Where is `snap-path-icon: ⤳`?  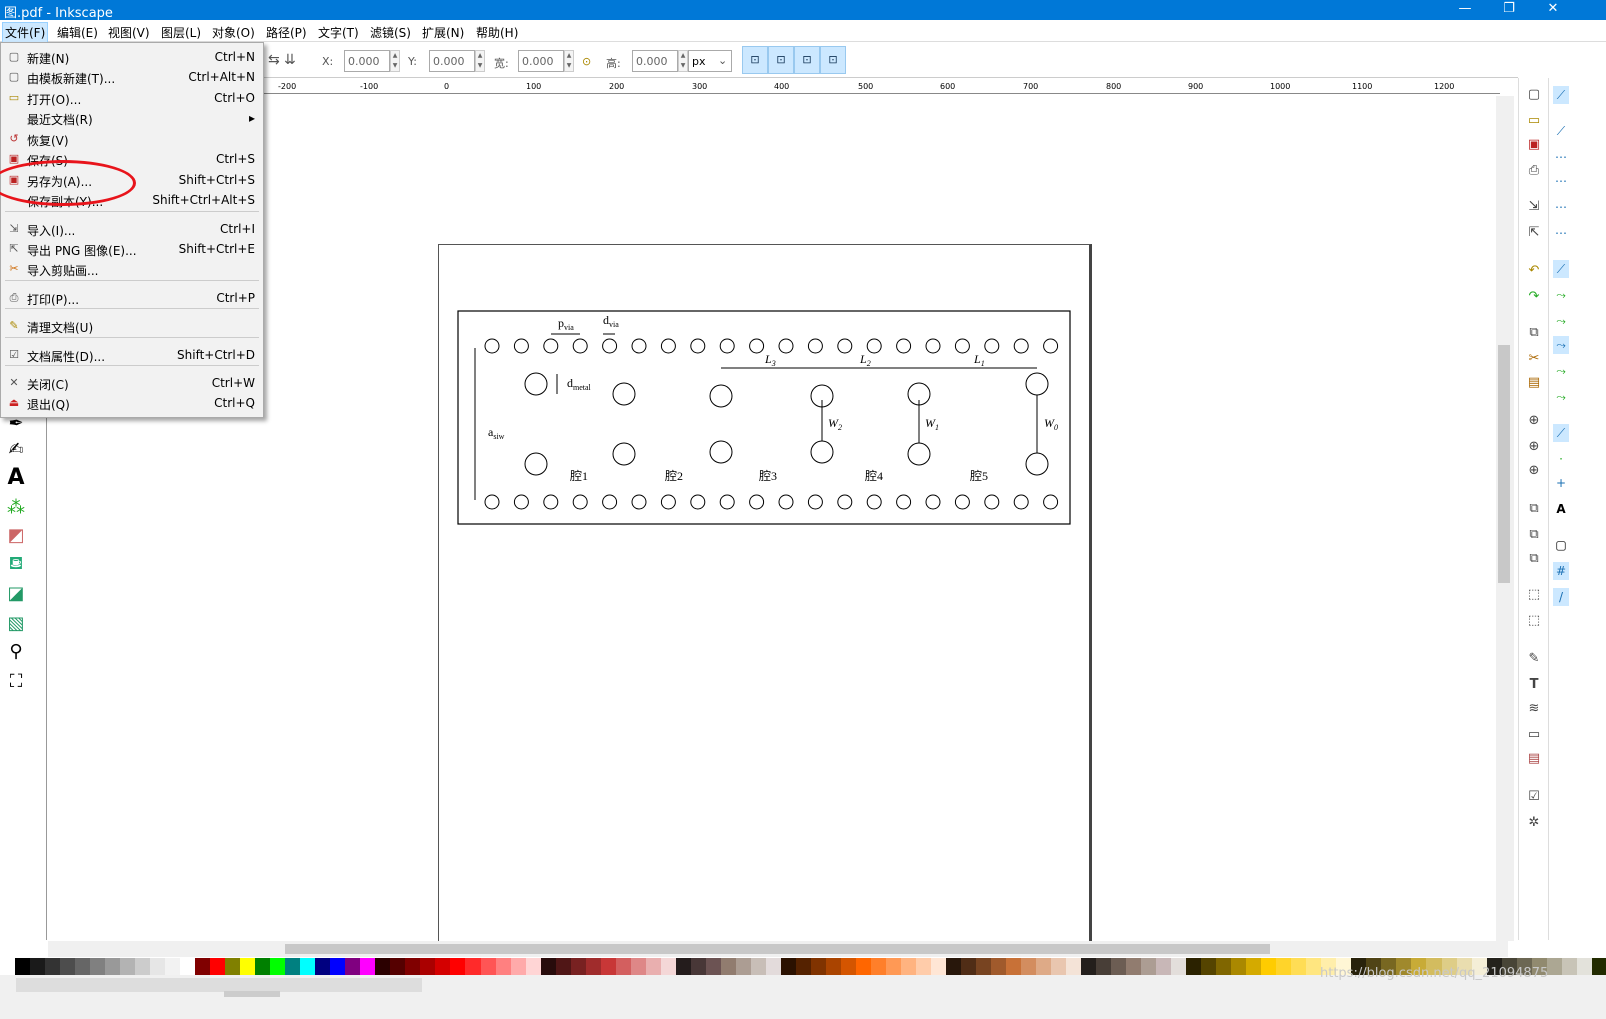 snap-path-icon: ⤳ is located at coordinates (1561, 295).